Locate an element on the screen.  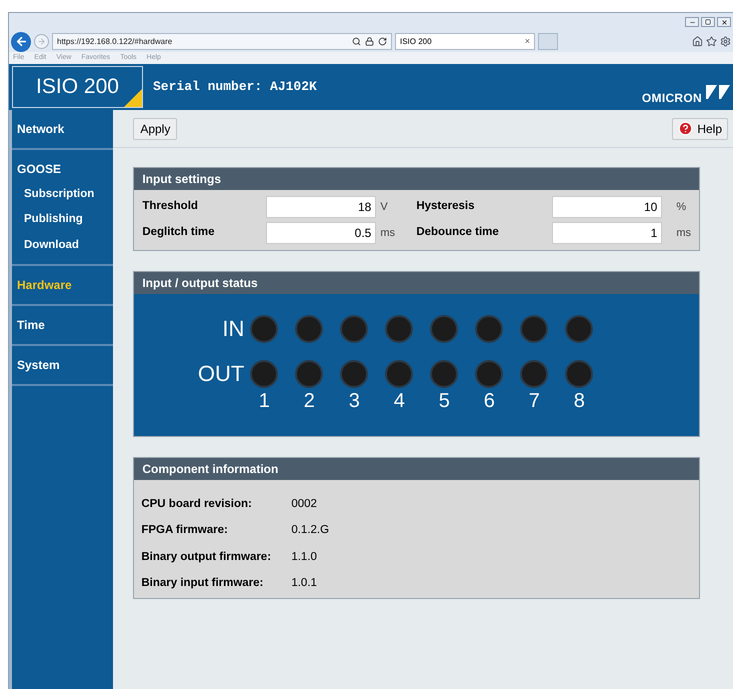
back-arrow-icon is located at coordinates (21, 41).